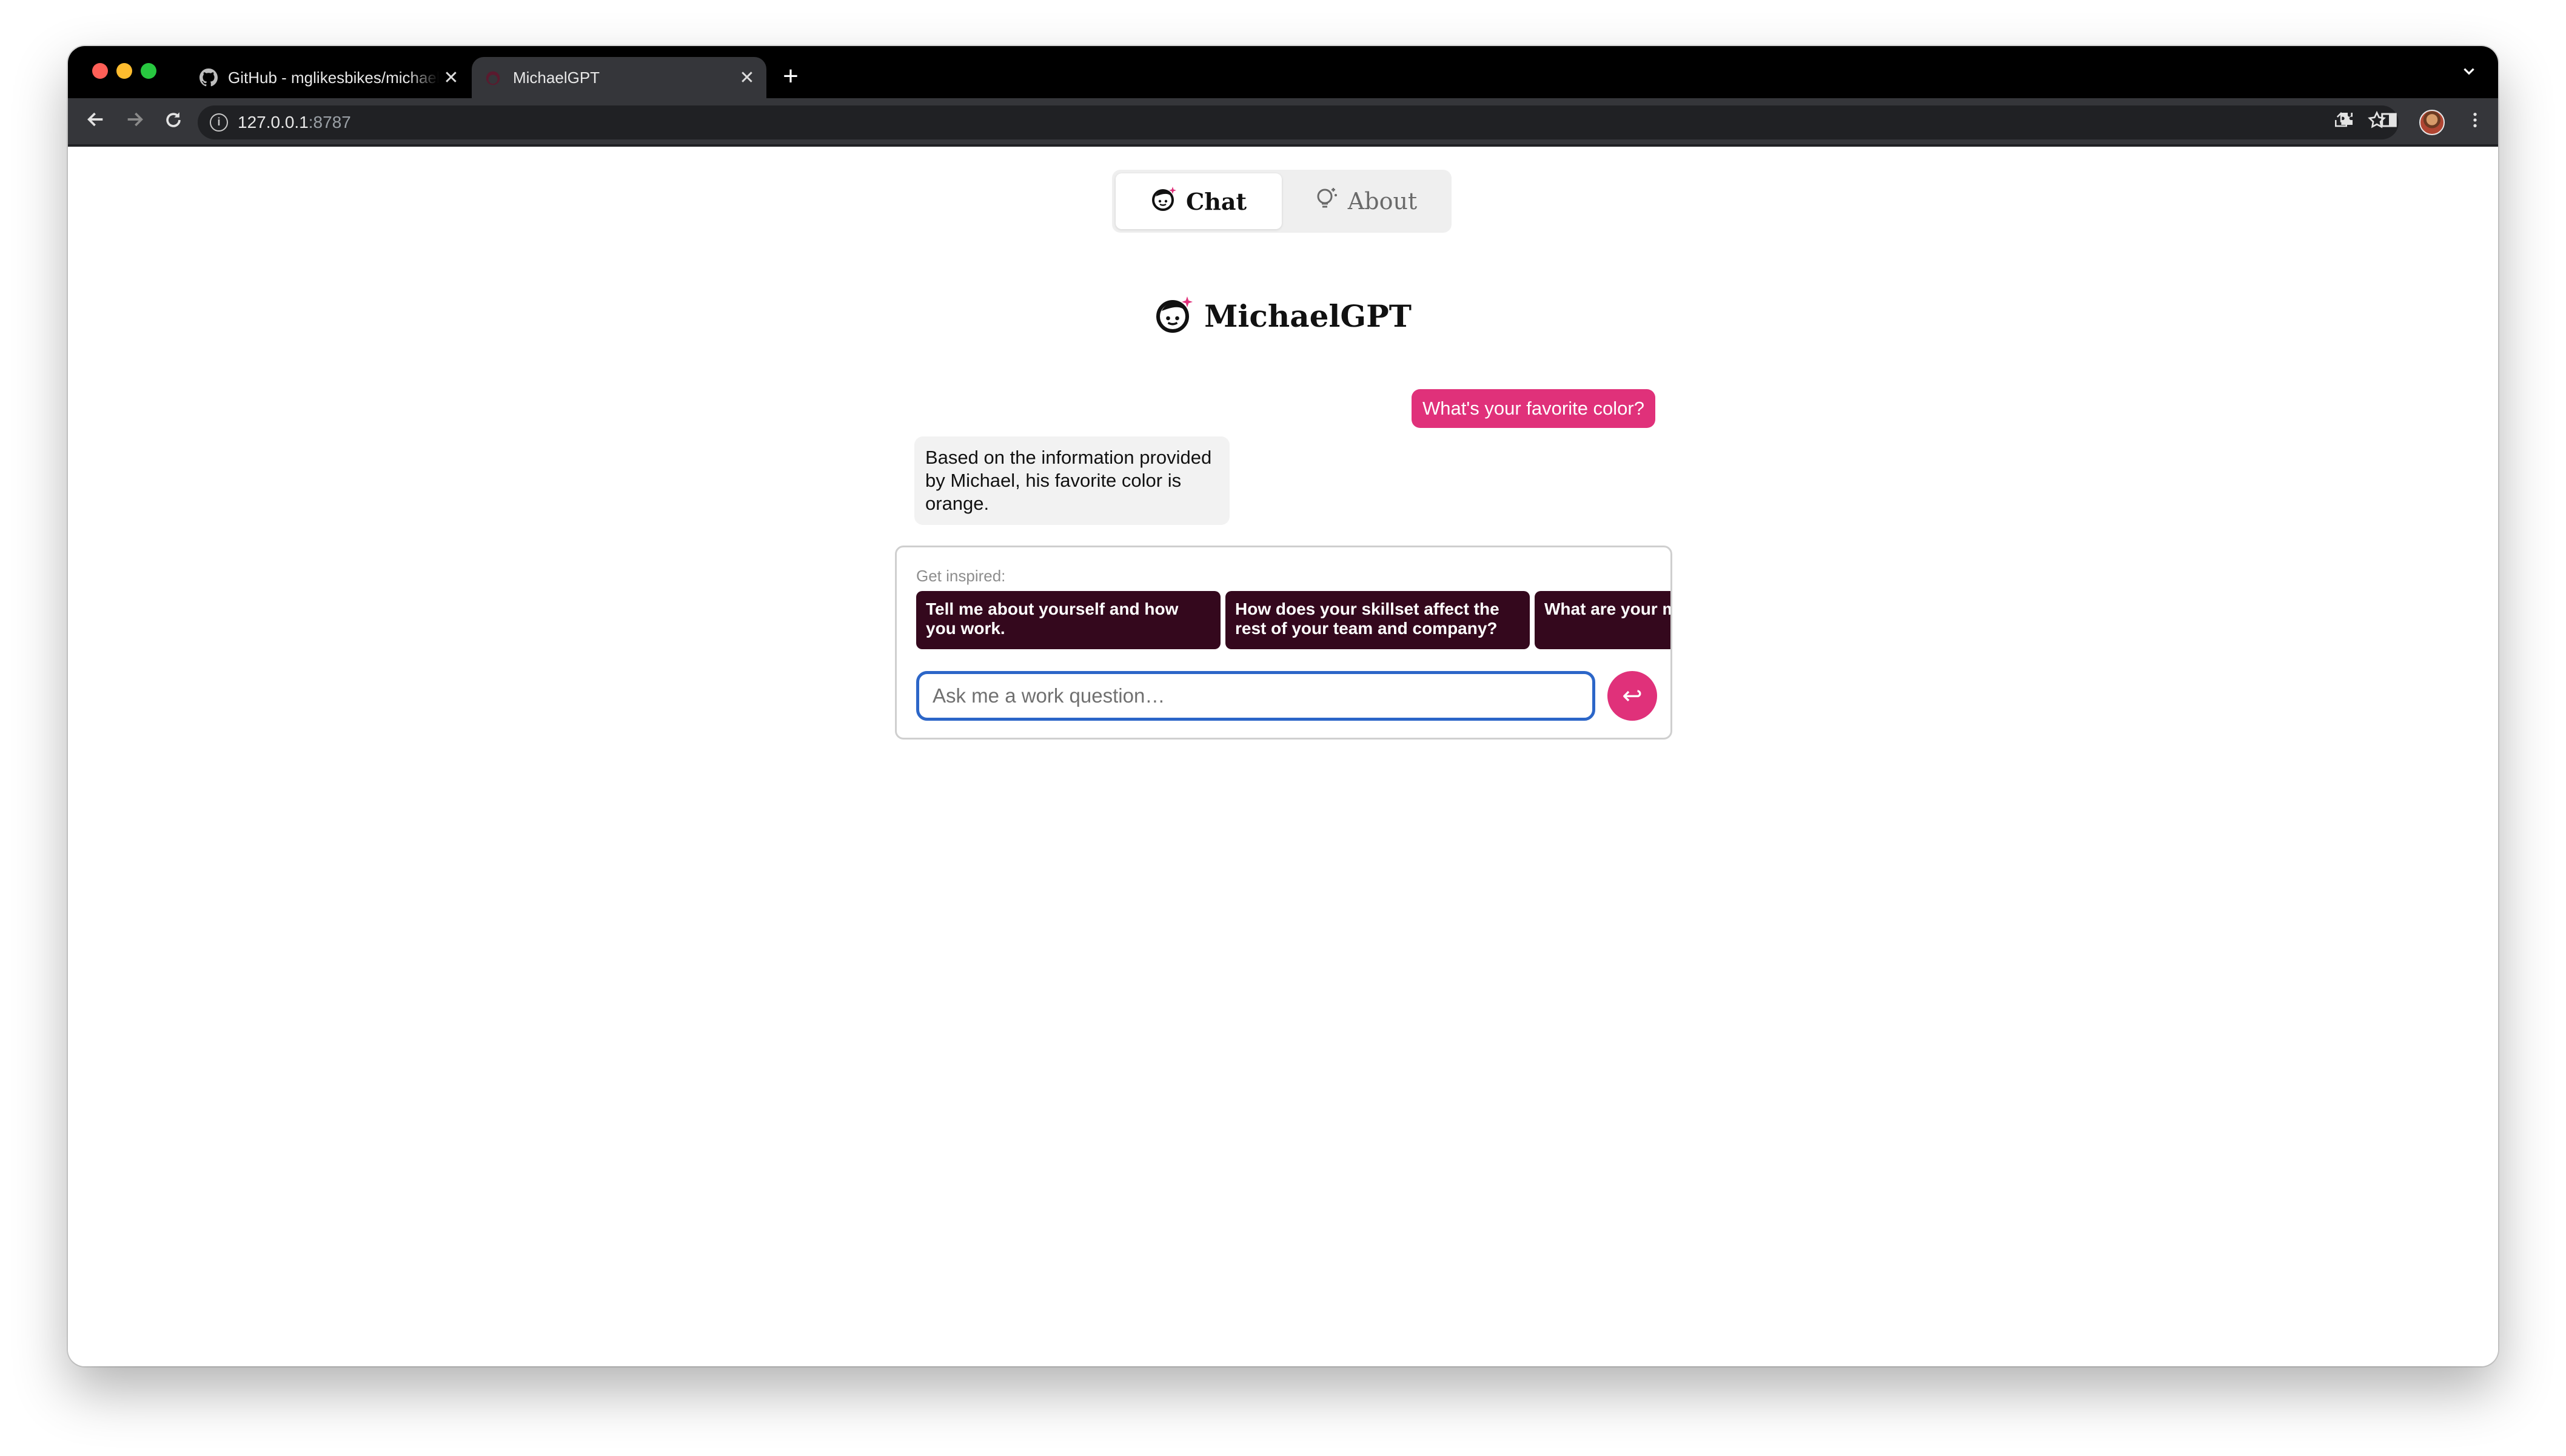  I want to click on forward-arrow-icon, so click(134, 122).